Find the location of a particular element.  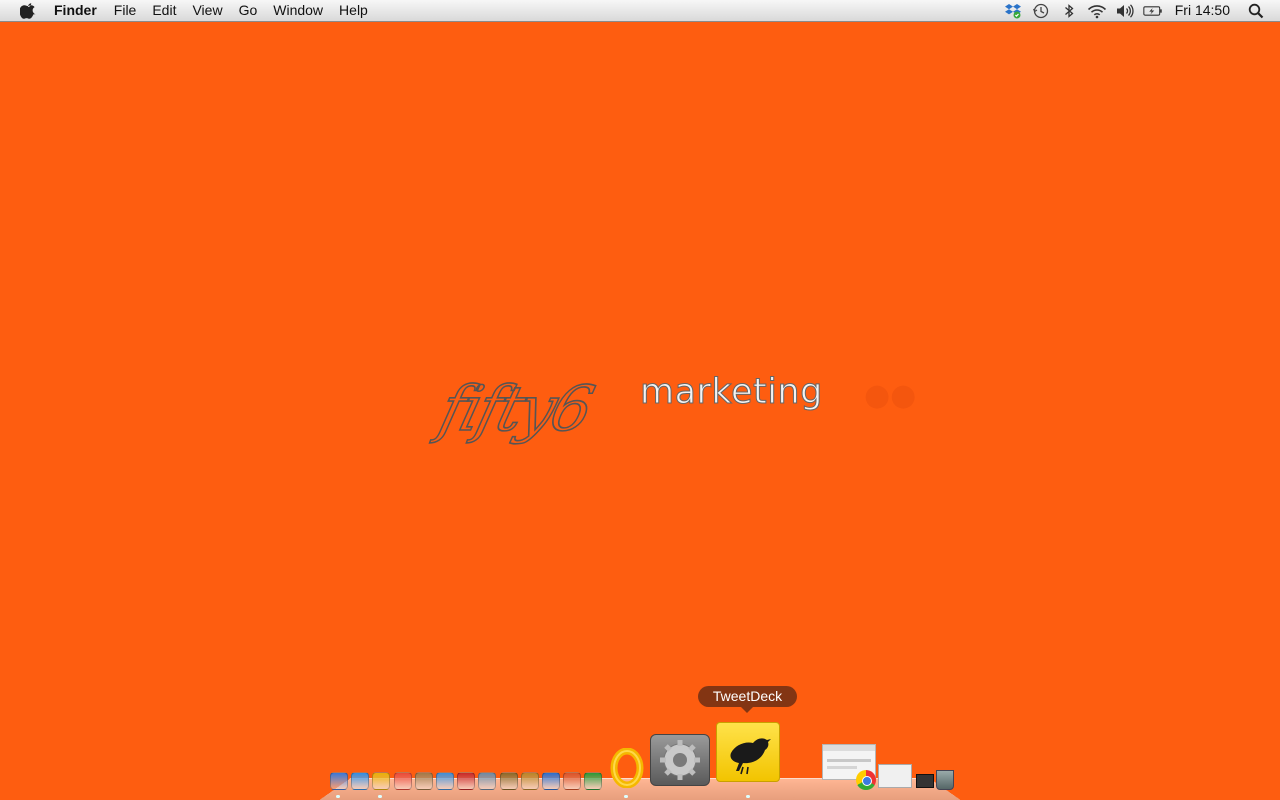

app-store-icon is located at coordinates (360, 781).